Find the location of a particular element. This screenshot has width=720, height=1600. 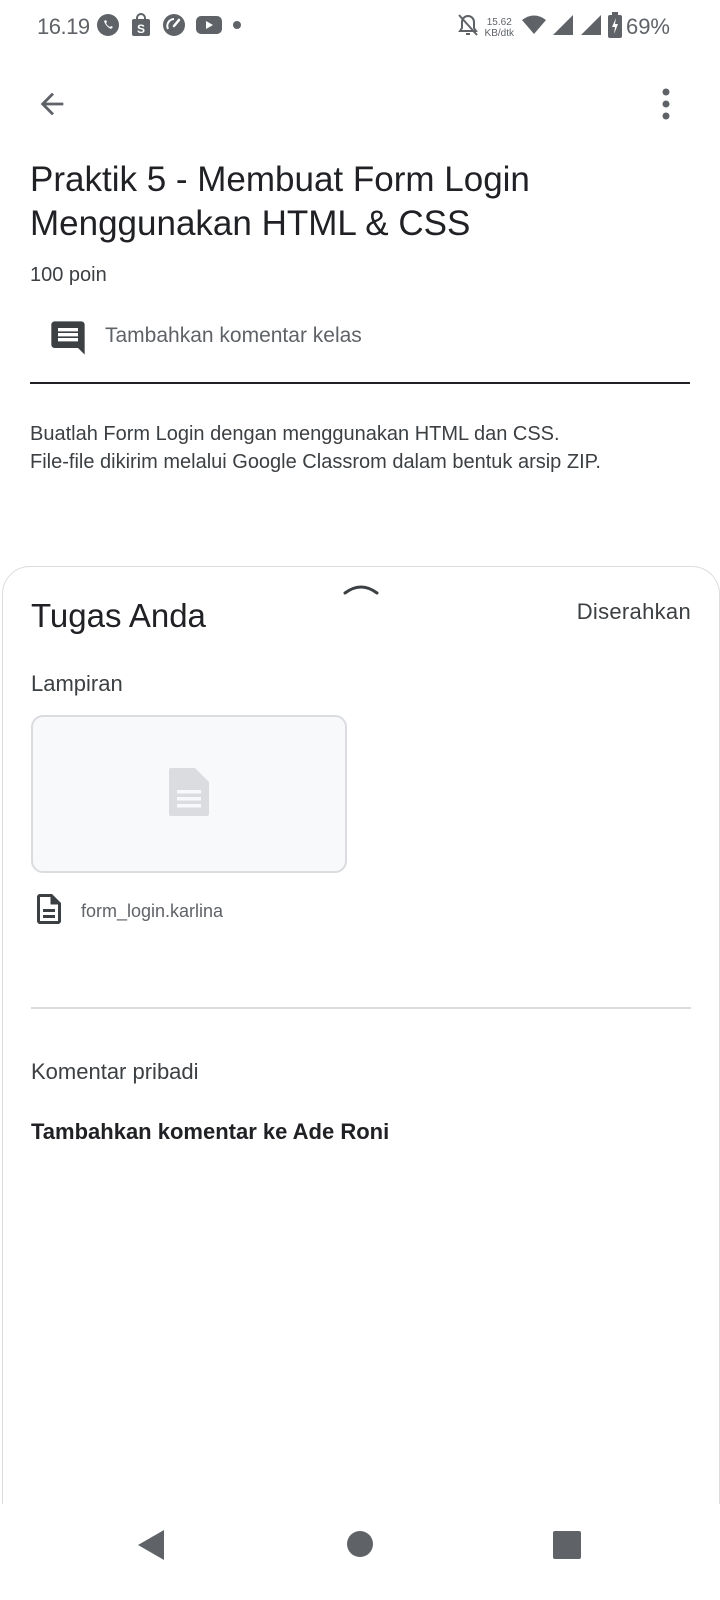

attachment-thumbnail is located at coordinates (189, 794).